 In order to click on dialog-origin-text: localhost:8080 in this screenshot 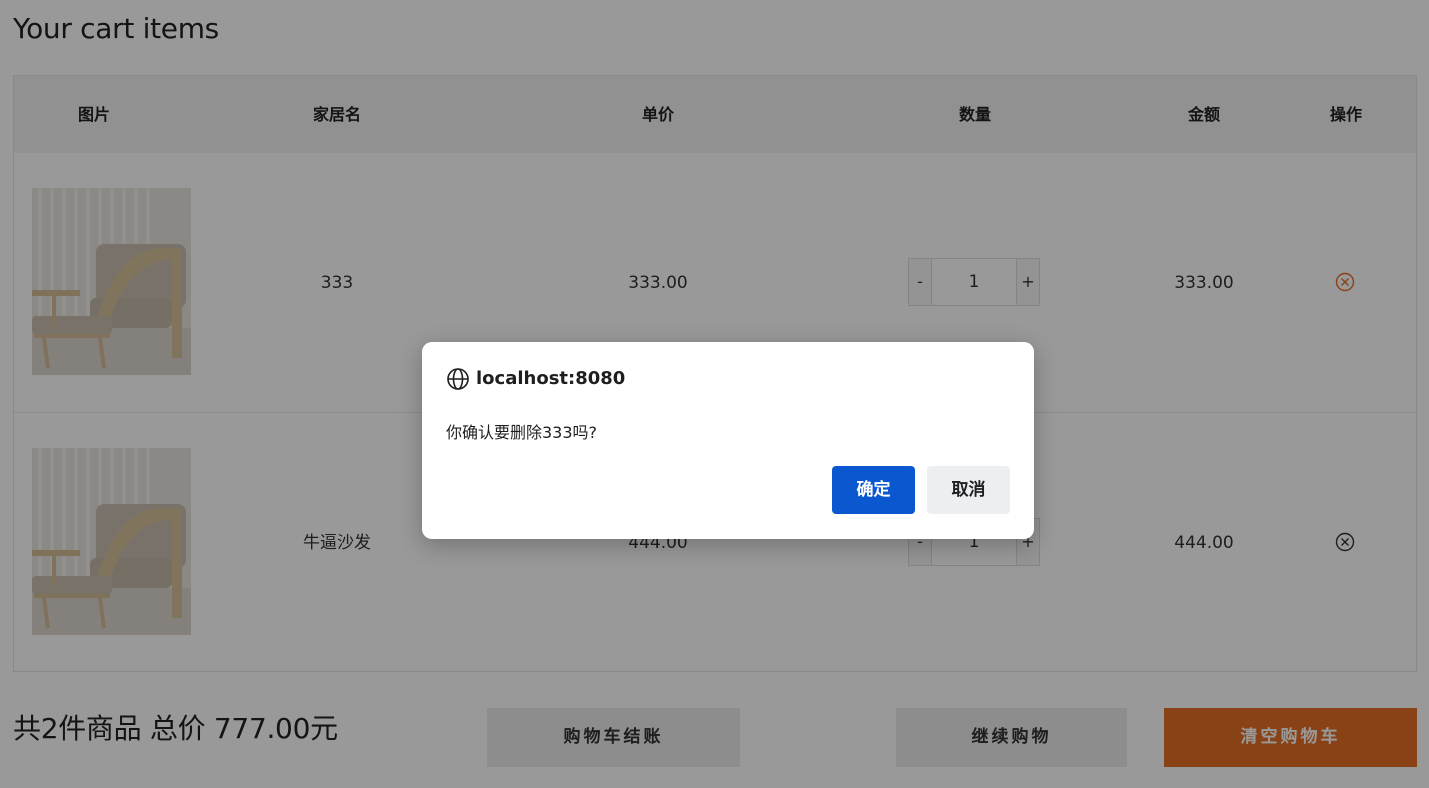, I will do `click(551, 378)`.